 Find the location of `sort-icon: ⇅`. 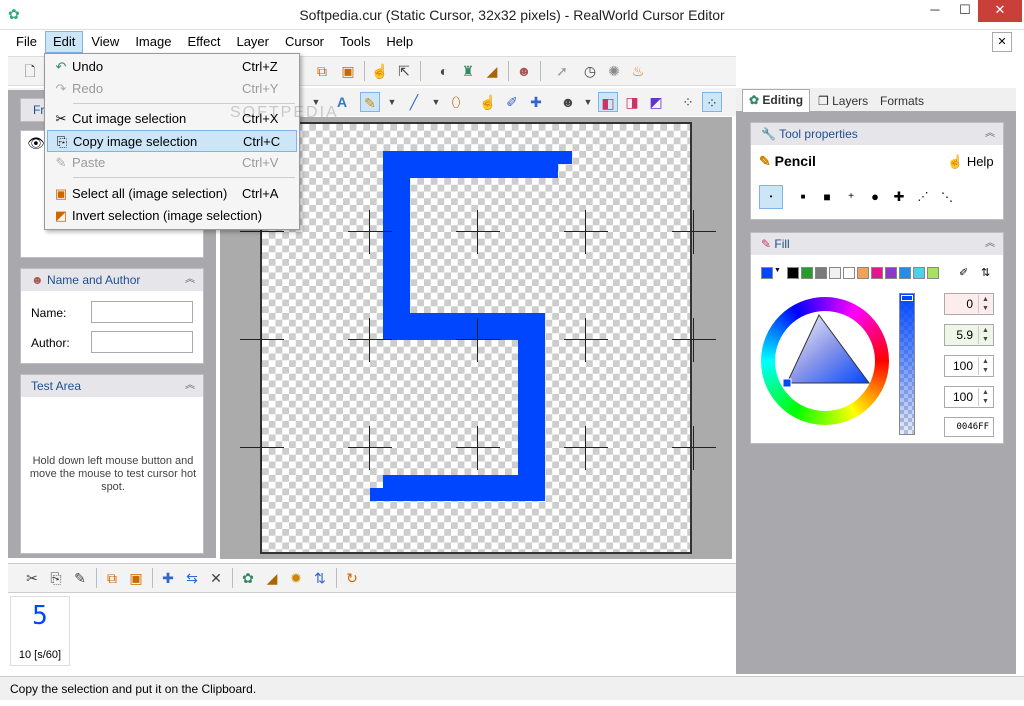

sort-icon: ⇅ is located at coordinates (320, 578).